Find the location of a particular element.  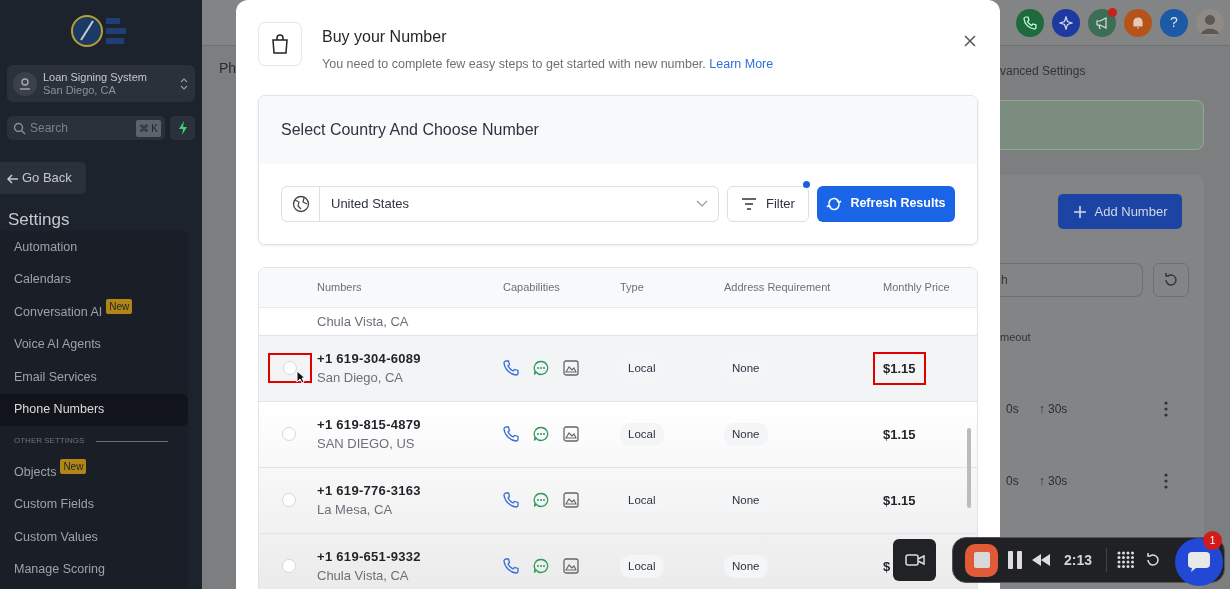

globe-icon is located at coordinates (300, 203).